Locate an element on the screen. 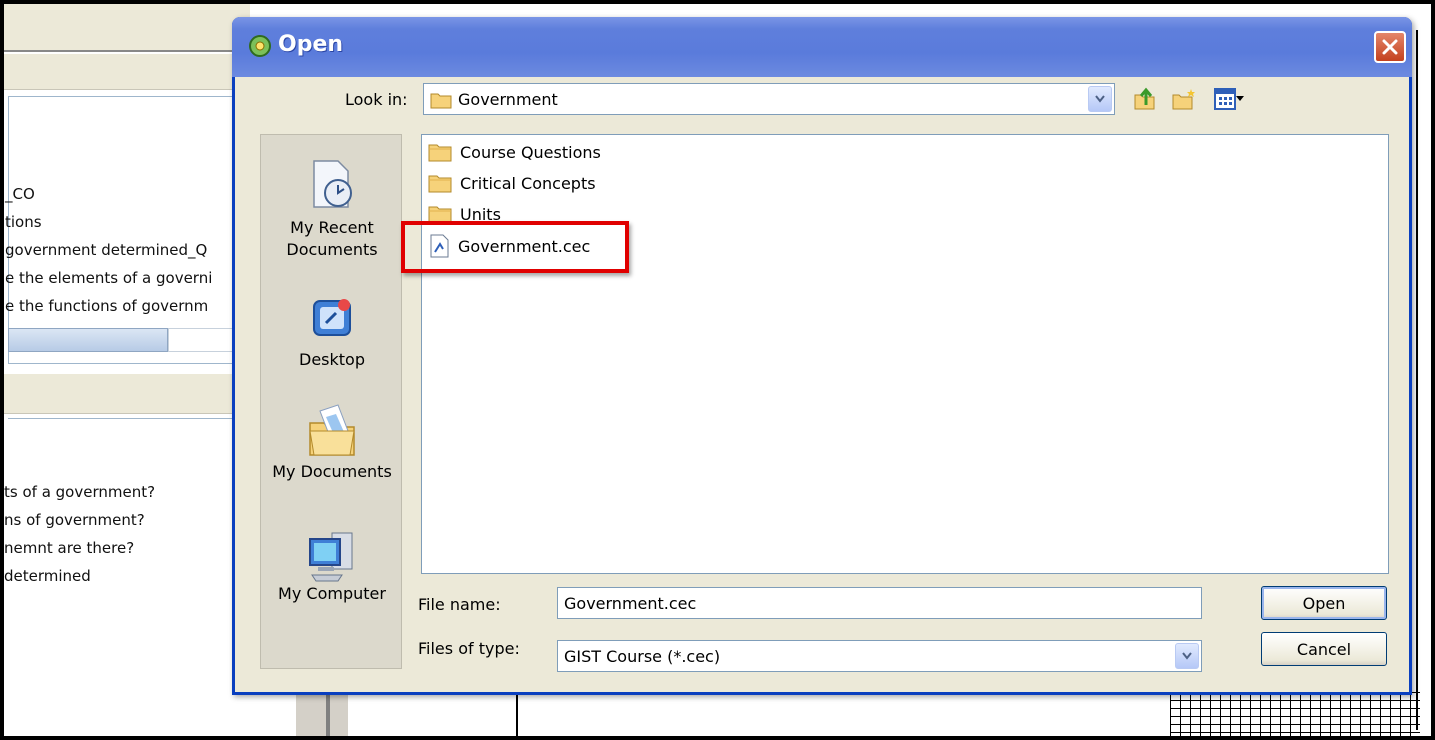 The image size is (1435, 740). look-in-select: Government is located at coordinates (769, 99).